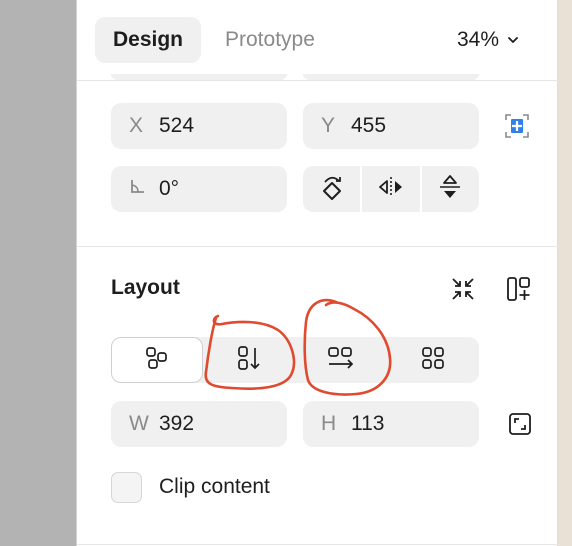 The height and width of the screenshot is (546, 572). I want to click on vertical-layout-icon, so click(249, 360).